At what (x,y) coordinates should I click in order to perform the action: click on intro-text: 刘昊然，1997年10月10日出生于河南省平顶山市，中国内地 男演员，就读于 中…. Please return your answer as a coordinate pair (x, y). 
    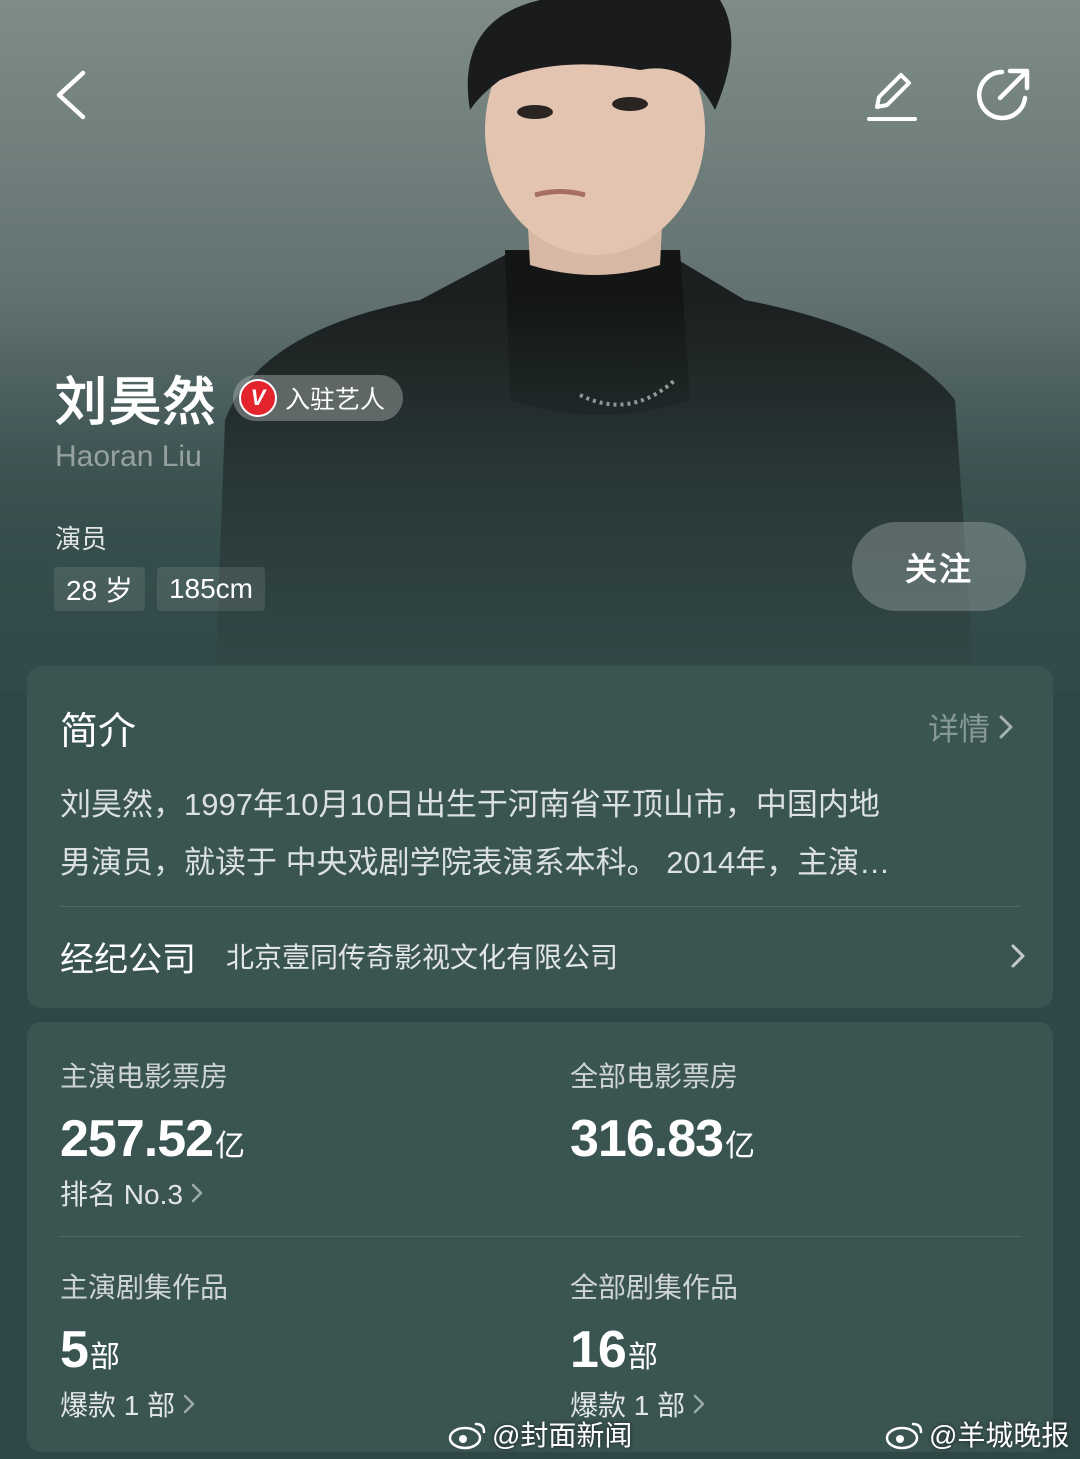
    Looking at the image, I should click on (535, 834).